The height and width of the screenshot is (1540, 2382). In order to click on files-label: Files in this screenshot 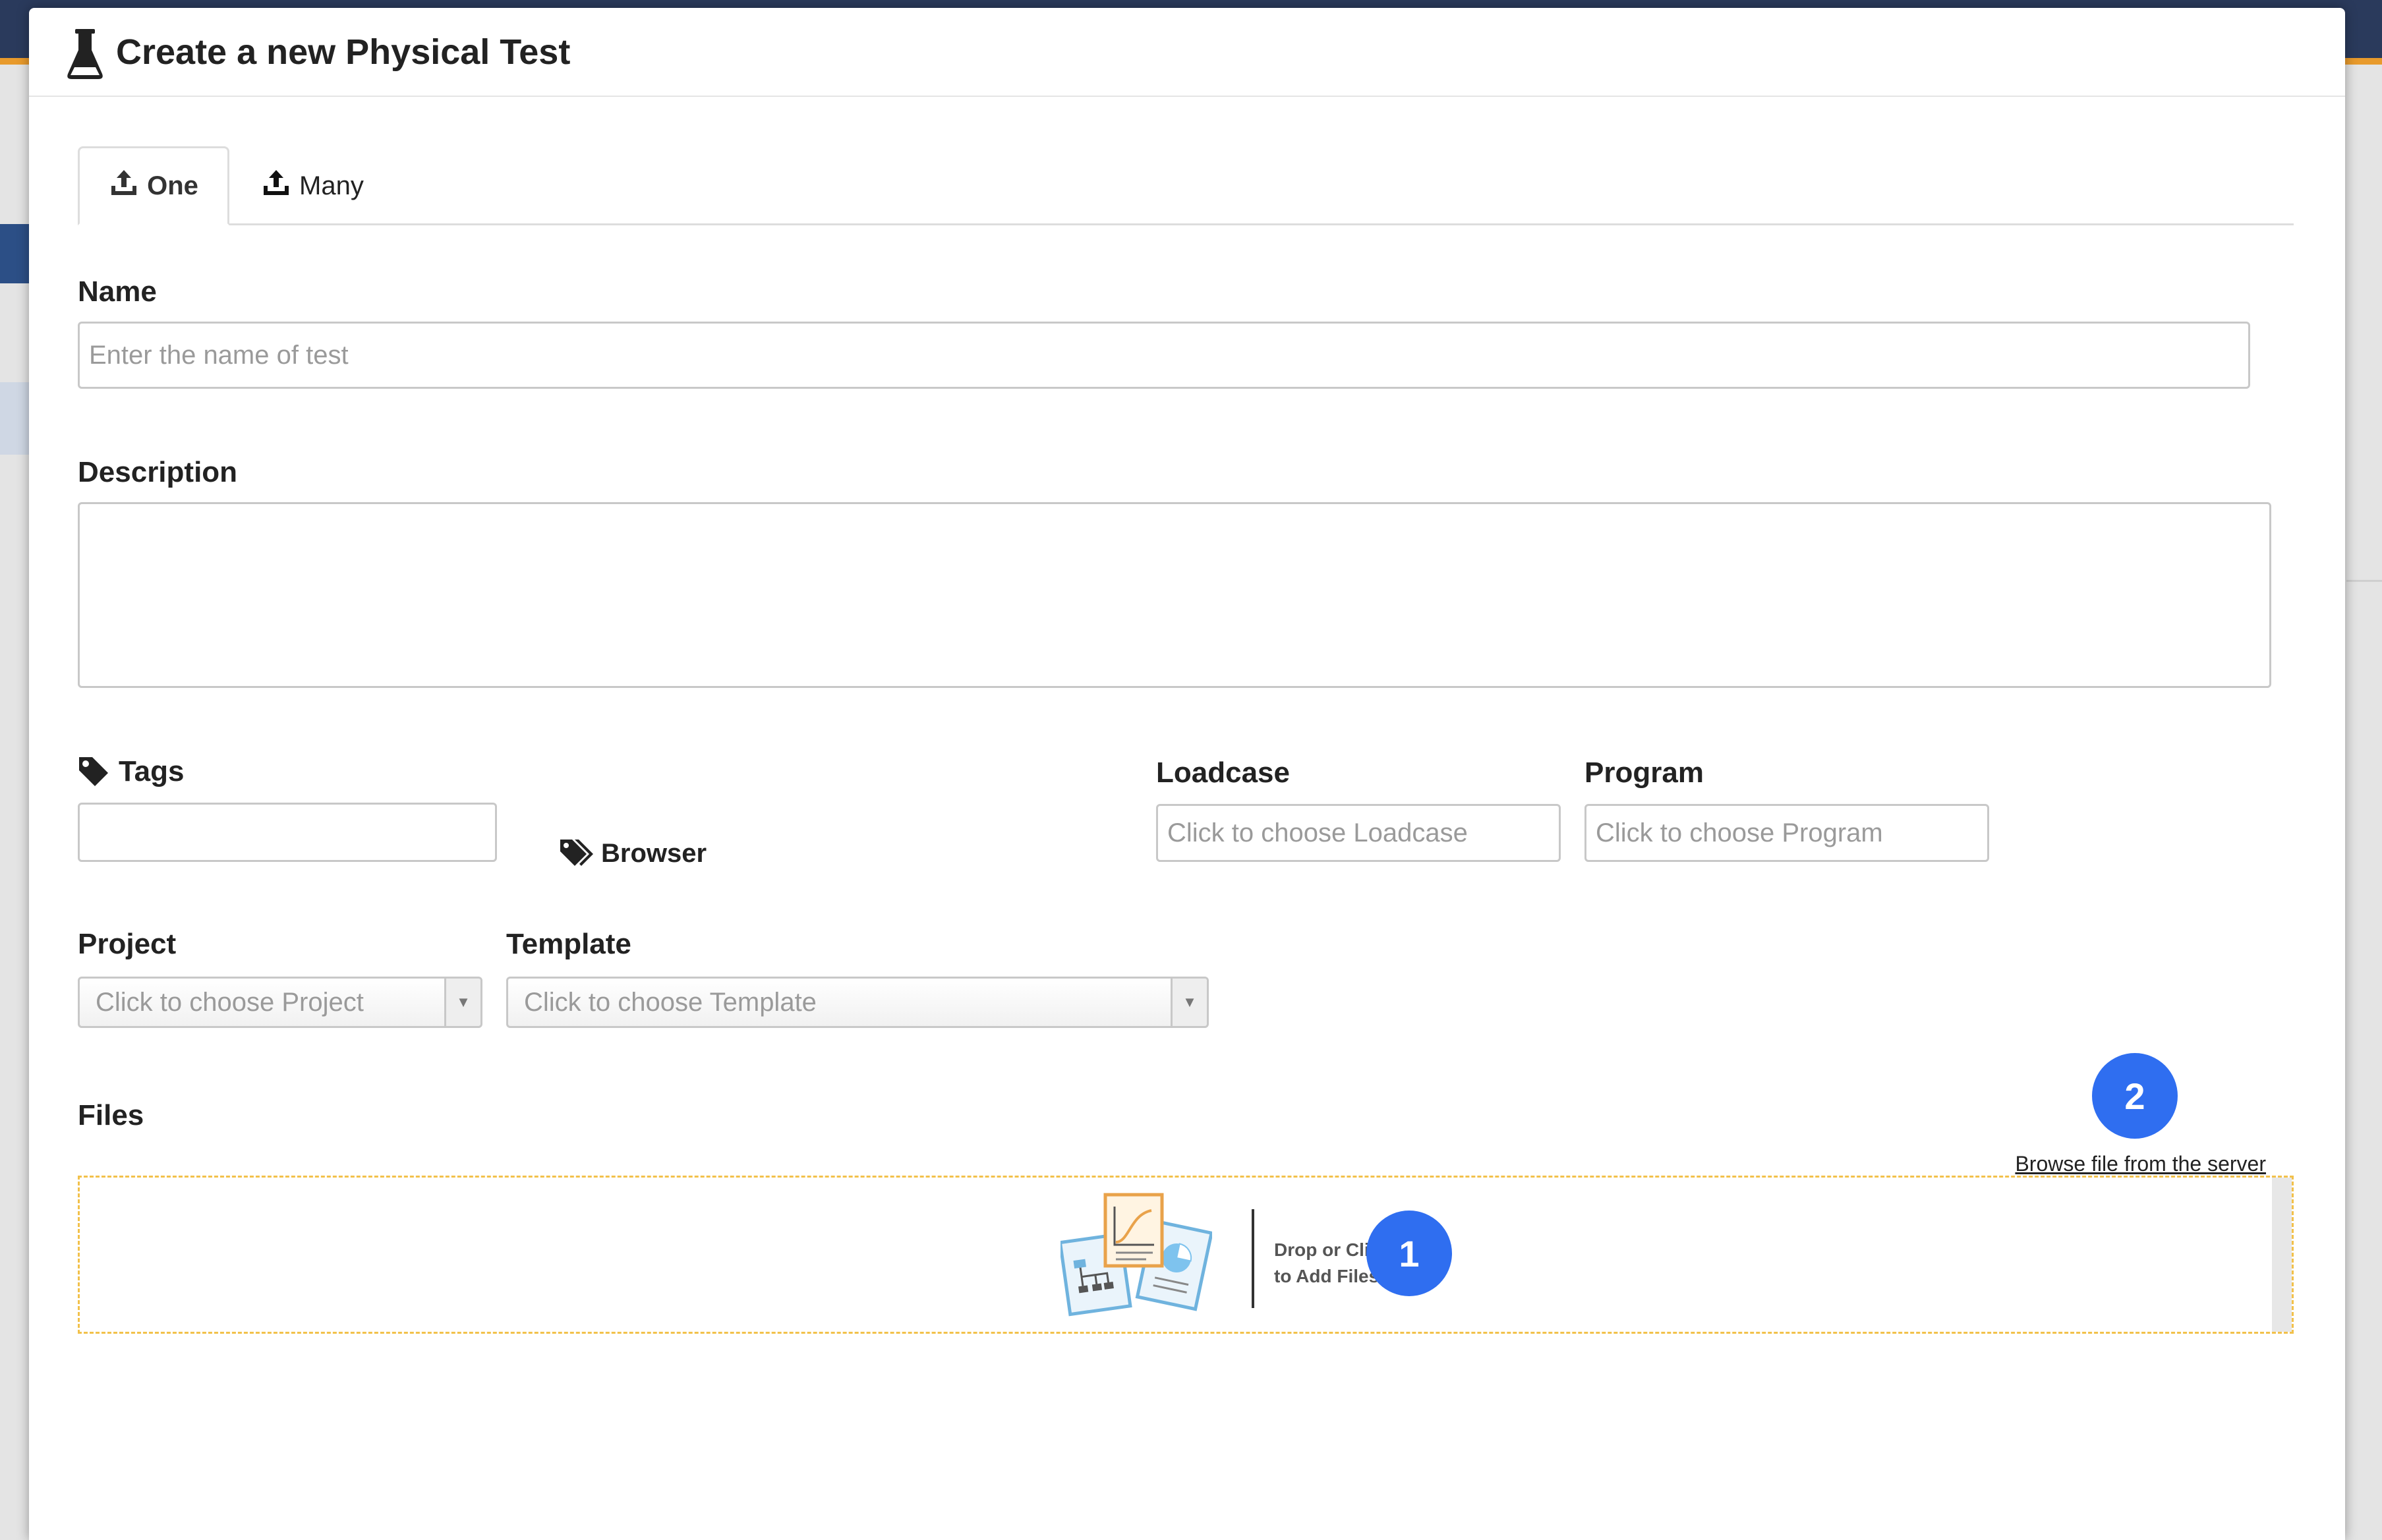, I will do `click(111, 1115)`.